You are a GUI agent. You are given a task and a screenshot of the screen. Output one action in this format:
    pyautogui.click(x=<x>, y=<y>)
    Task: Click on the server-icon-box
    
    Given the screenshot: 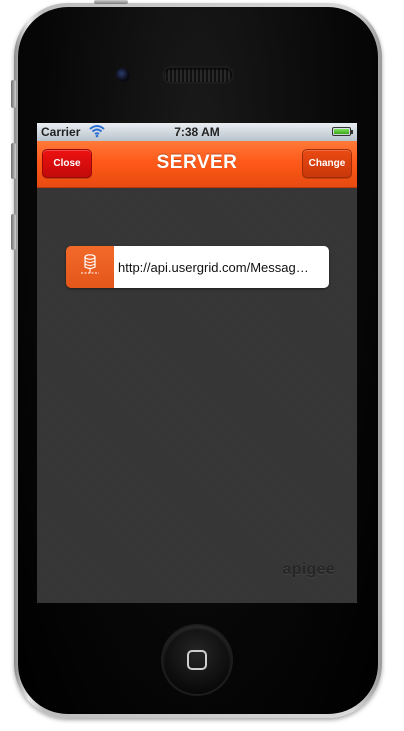 What is the action you would take?
    pyautogui.click(x=90, y=267)
    